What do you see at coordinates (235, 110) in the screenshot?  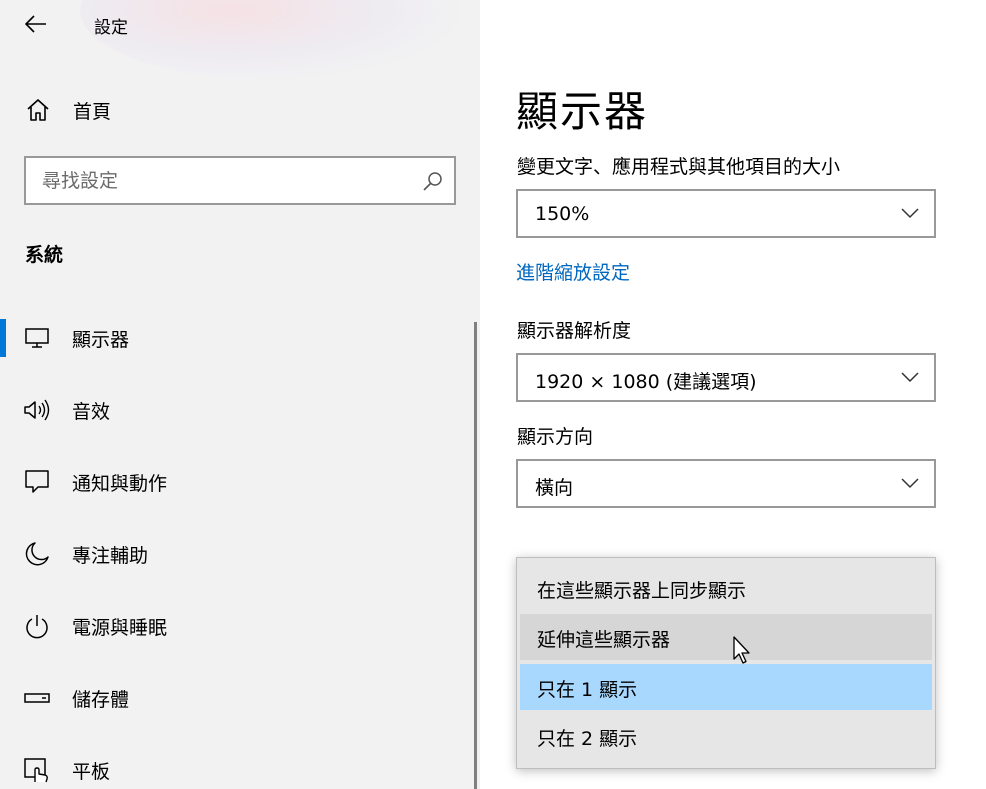 I see `sidebar-item-home: 首頁` at bounding box center [235, 110].